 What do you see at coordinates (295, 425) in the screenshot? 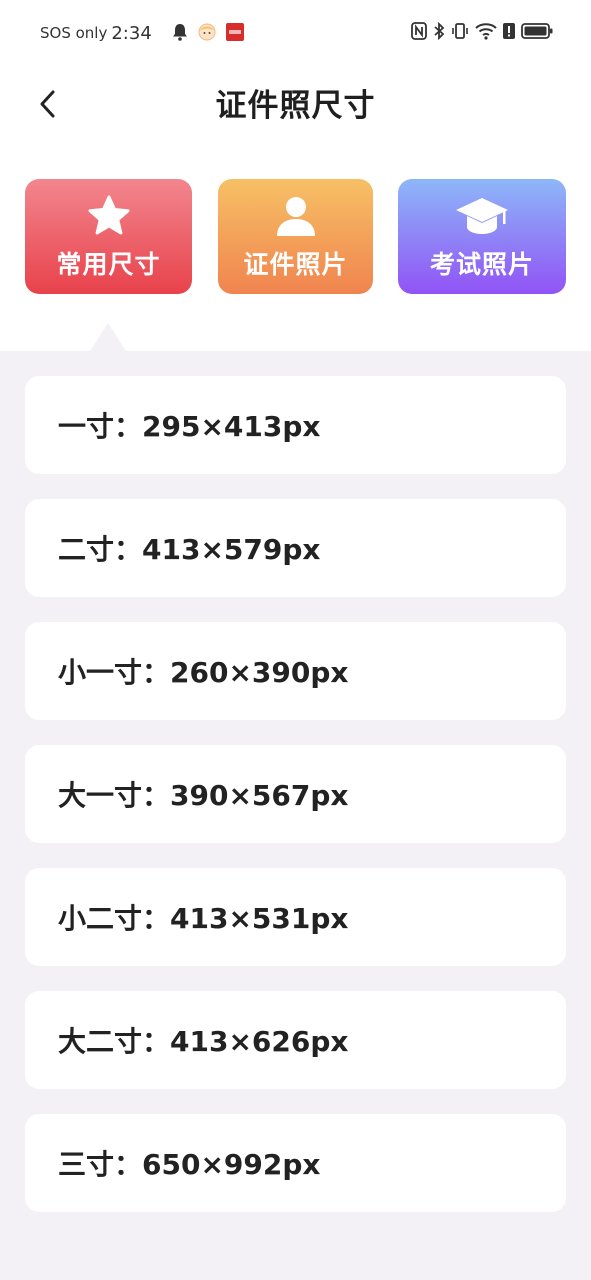
I see `size-item-1cun: 一寸：295×413px` at bounding box center [295, 425].